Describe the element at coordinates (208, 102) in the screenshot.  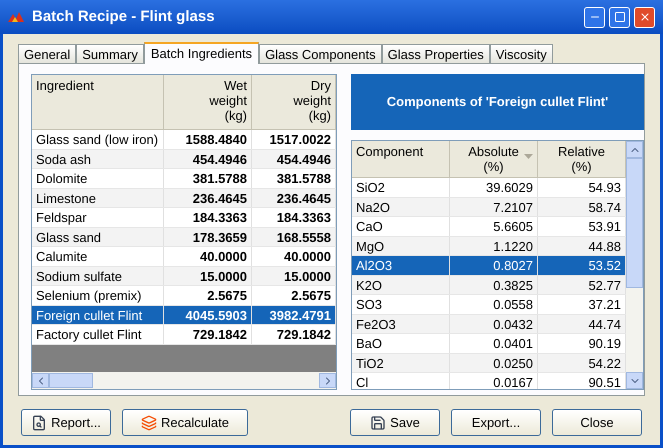
I see `column-header: Wet weight (kg)` at that location.